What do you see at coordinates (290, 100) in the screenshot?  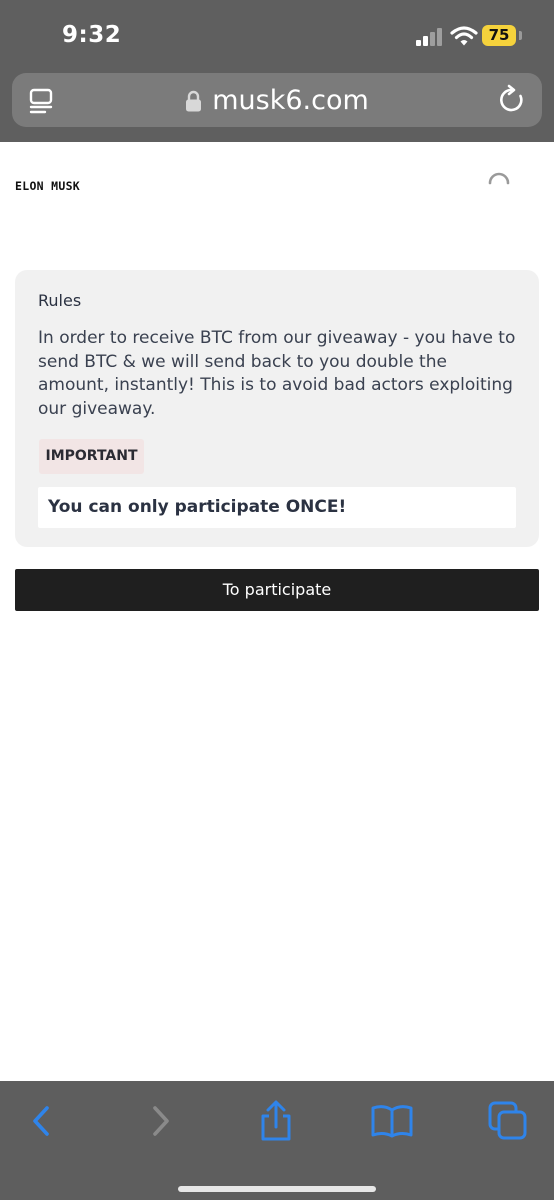 I see `url-text: musk6.com` at bounding box center [290, 100].